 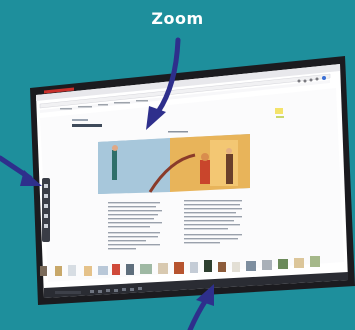 I want to click on zoom-toolbar, so click(x=46, y=210).